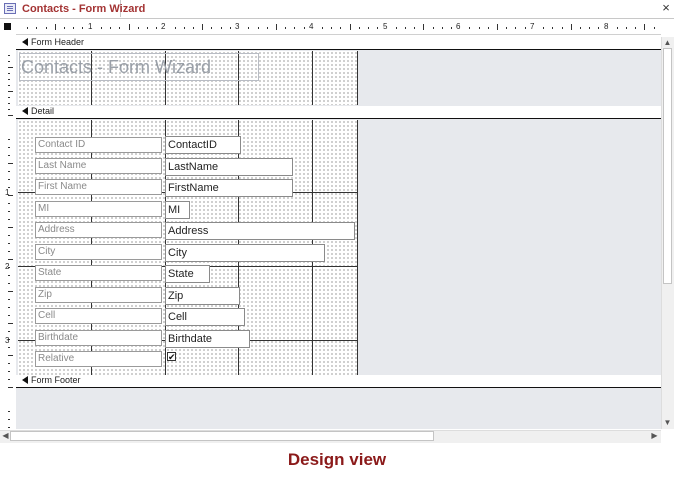  What do you see at coordinates (98, 359) in the screenshot?
I see `field-label: Relative` at bounding box center [98, 359].